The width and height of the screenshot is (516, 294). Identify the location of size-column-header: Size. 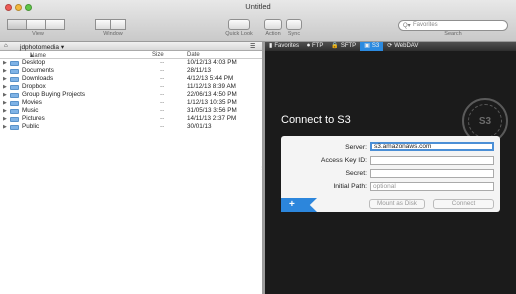
(158, 55).